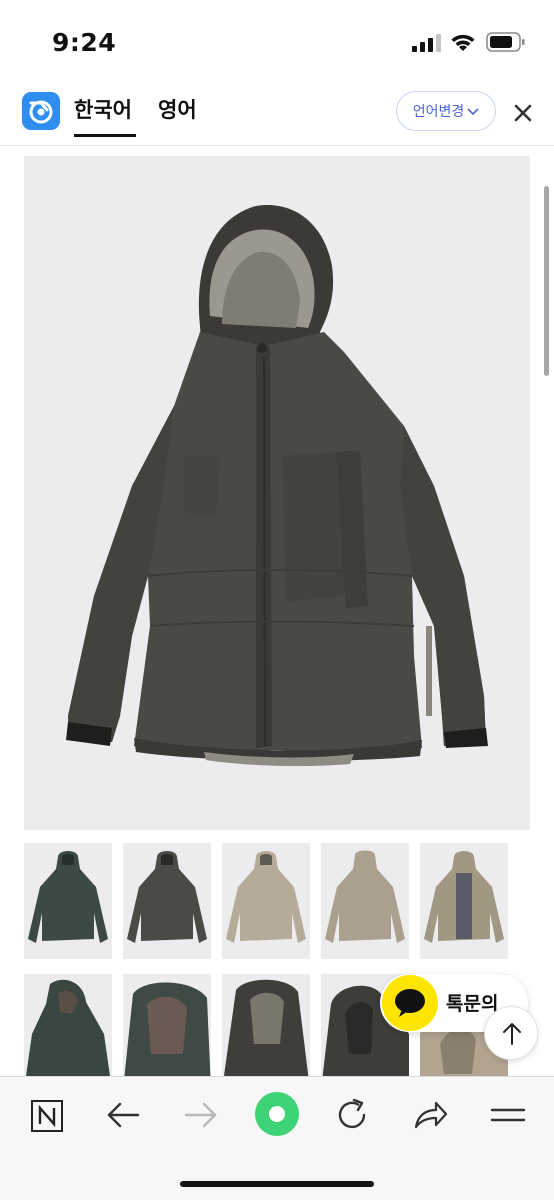  I want to click on menu-button, so click(508, 1115).